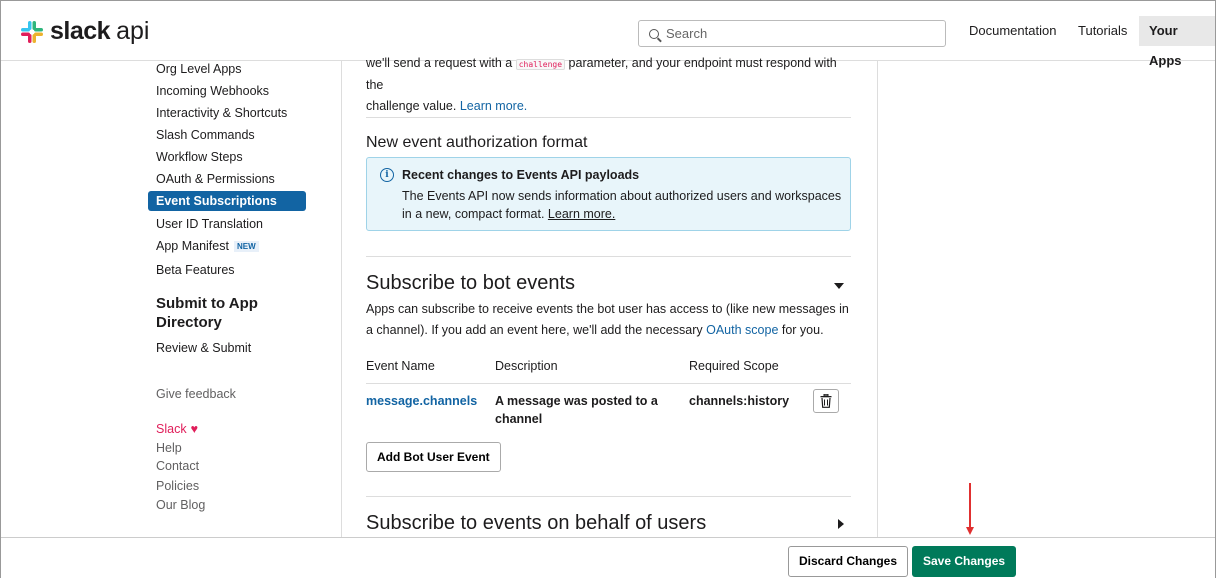  Describe the element at coordinates (133, 31) in the screenshot. I see `logo-sub: api` at that location.